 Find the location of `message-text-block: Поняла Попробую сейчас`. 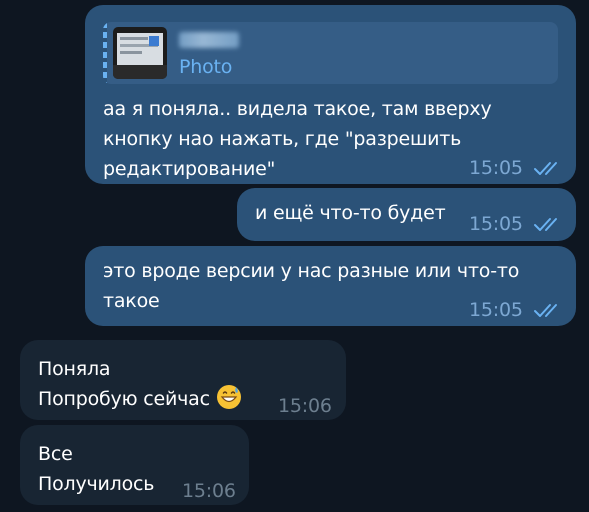

message-text-block: Поняла Попробую сейчас is located at coordinates (140, 384).